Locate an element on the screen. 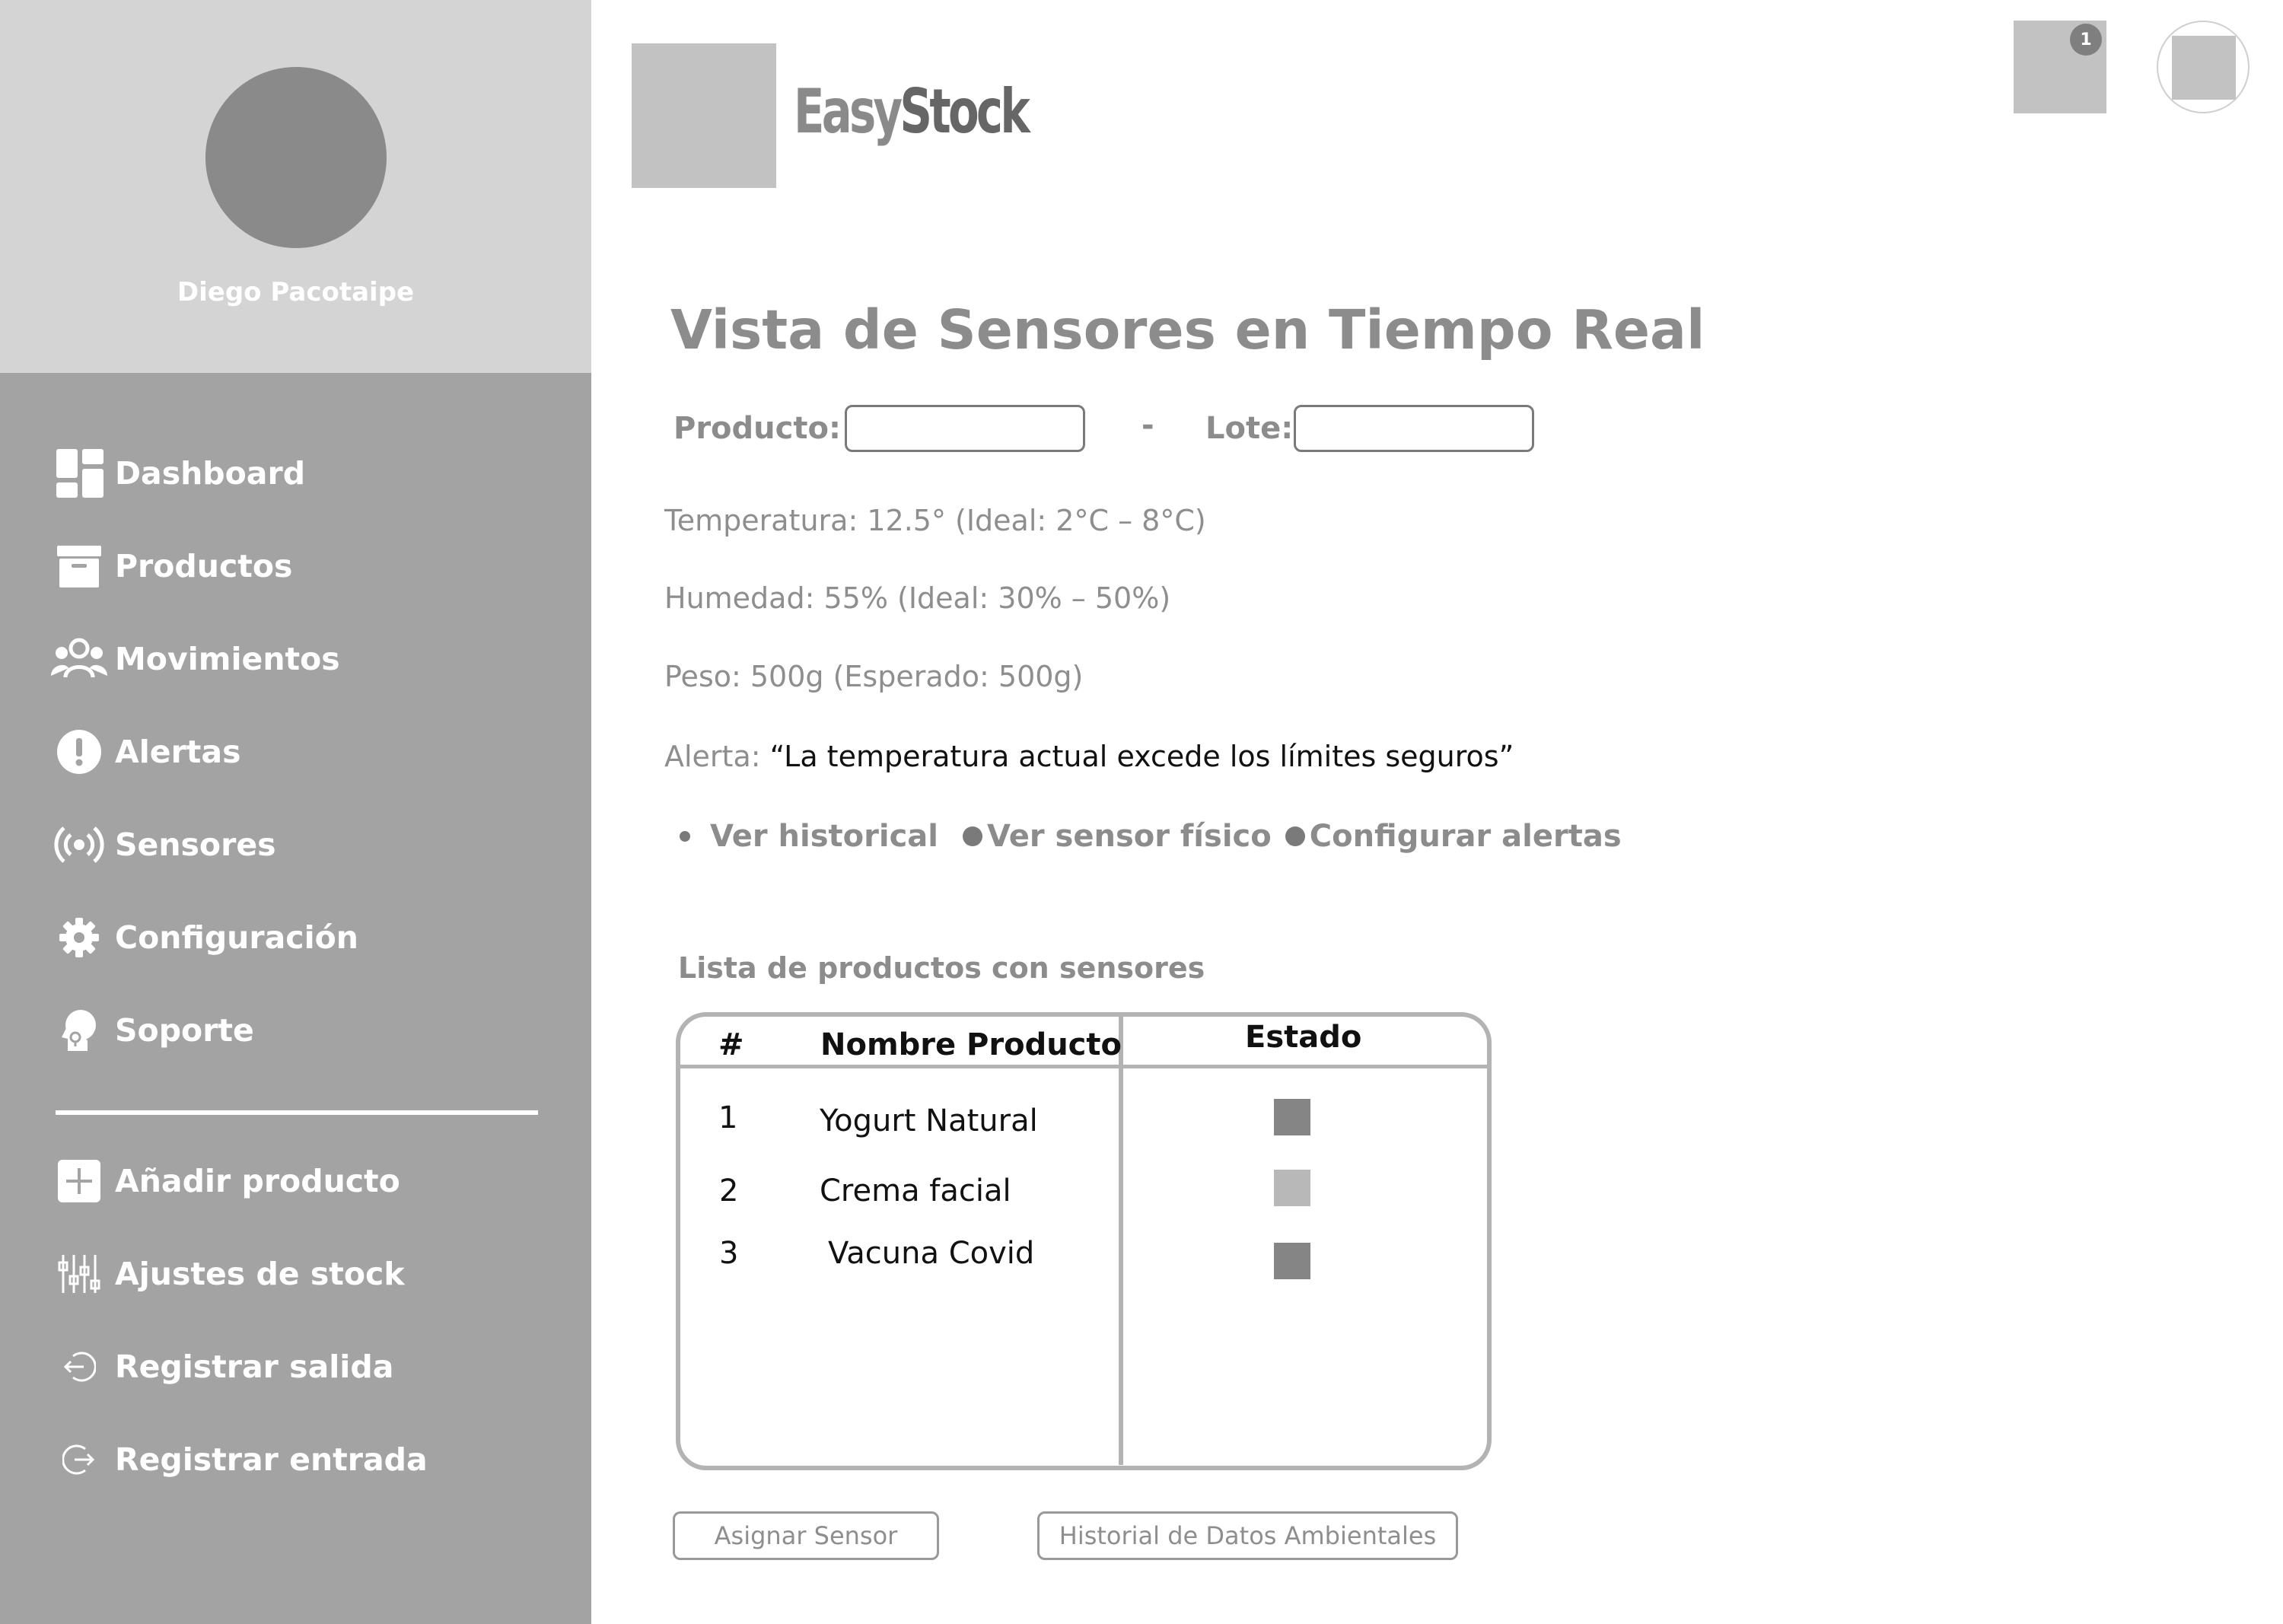 The width and height of the screenshot is (2283, 1624). brand-easy: Easy is located at coordinates (848, 111).